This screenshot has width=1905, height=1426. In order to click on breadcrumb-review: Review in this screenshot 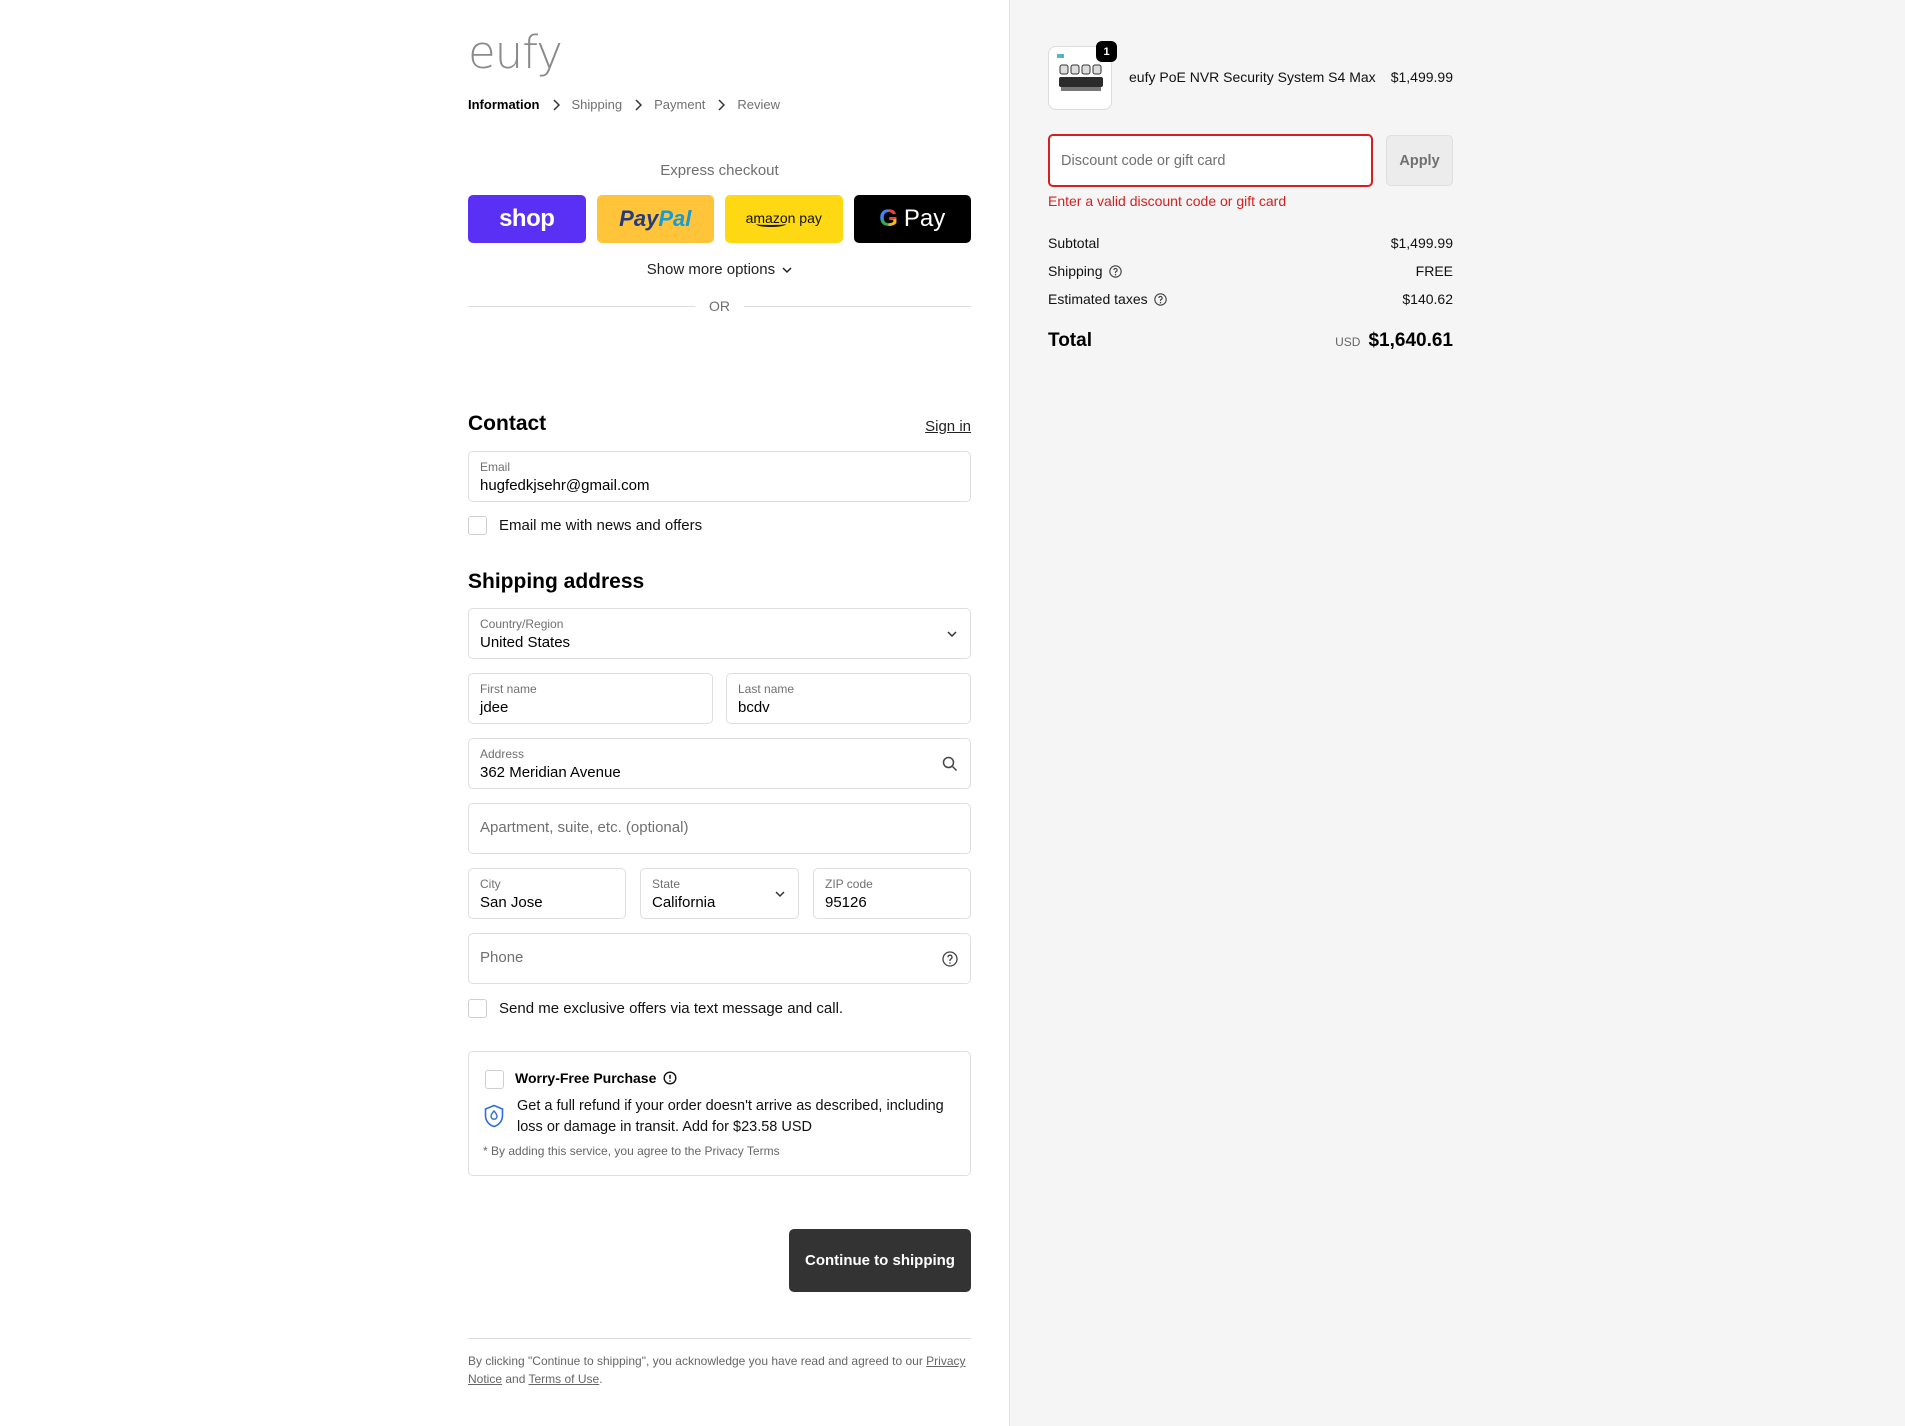, I will do `click(758, 104)`.